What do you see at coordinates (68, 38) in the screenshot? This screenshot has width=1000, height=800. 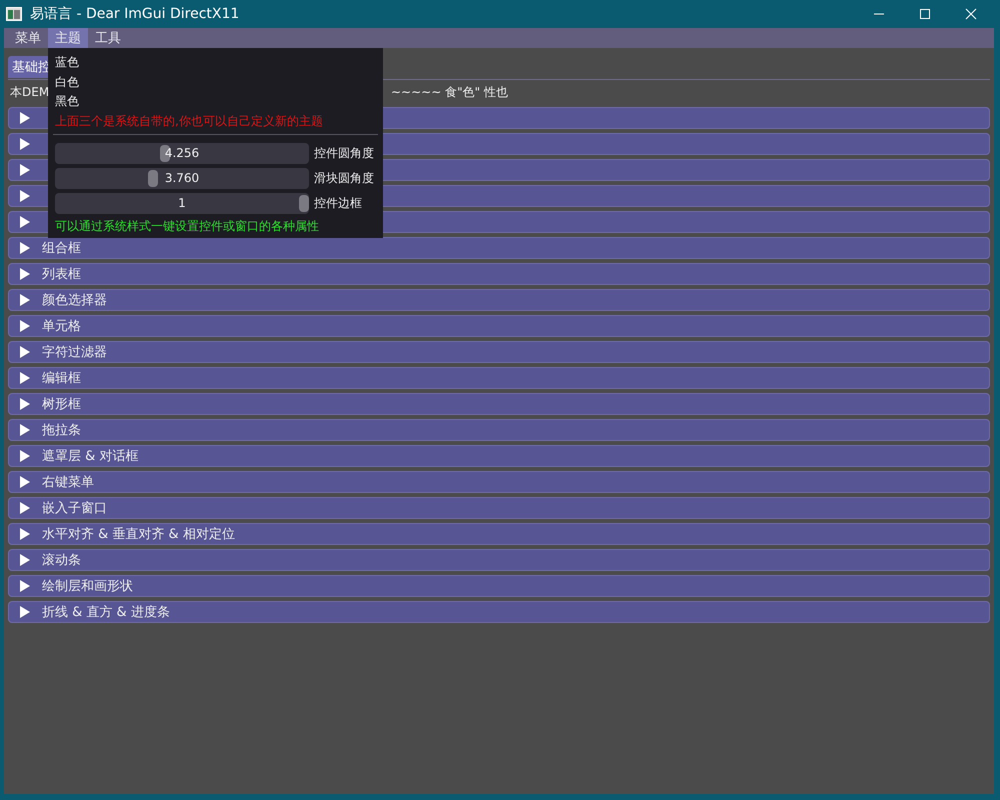 I see `menu-item: 主题` at bounding box center [68, 38].